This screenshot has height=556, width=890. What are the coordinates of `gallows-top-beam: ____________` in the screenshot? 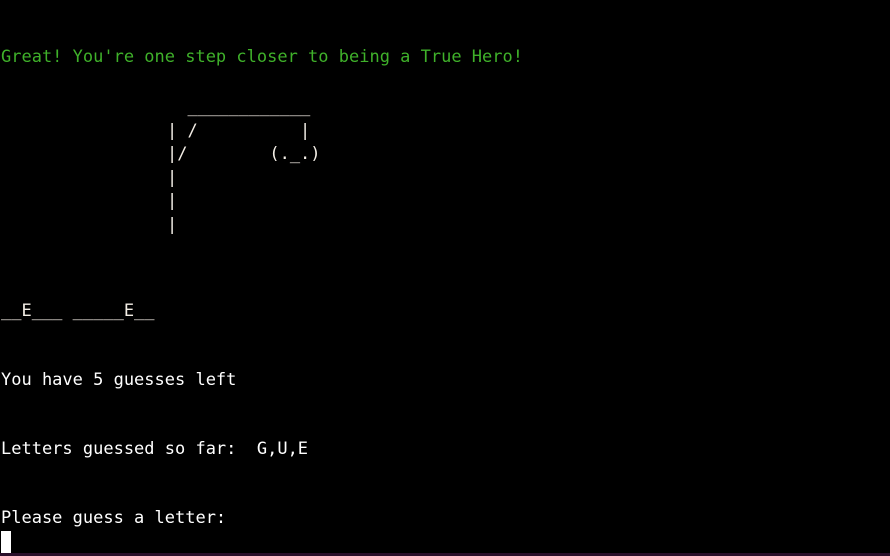 It's located at (239, 107).